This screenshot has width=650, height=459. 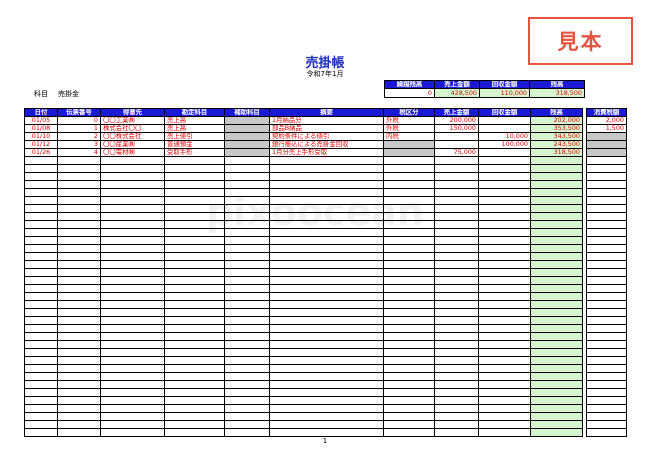 What do you see at coordinates (456, 120) in the screenshot?
I see `cell-sales: 200,000` at bounding box center [456, 120].